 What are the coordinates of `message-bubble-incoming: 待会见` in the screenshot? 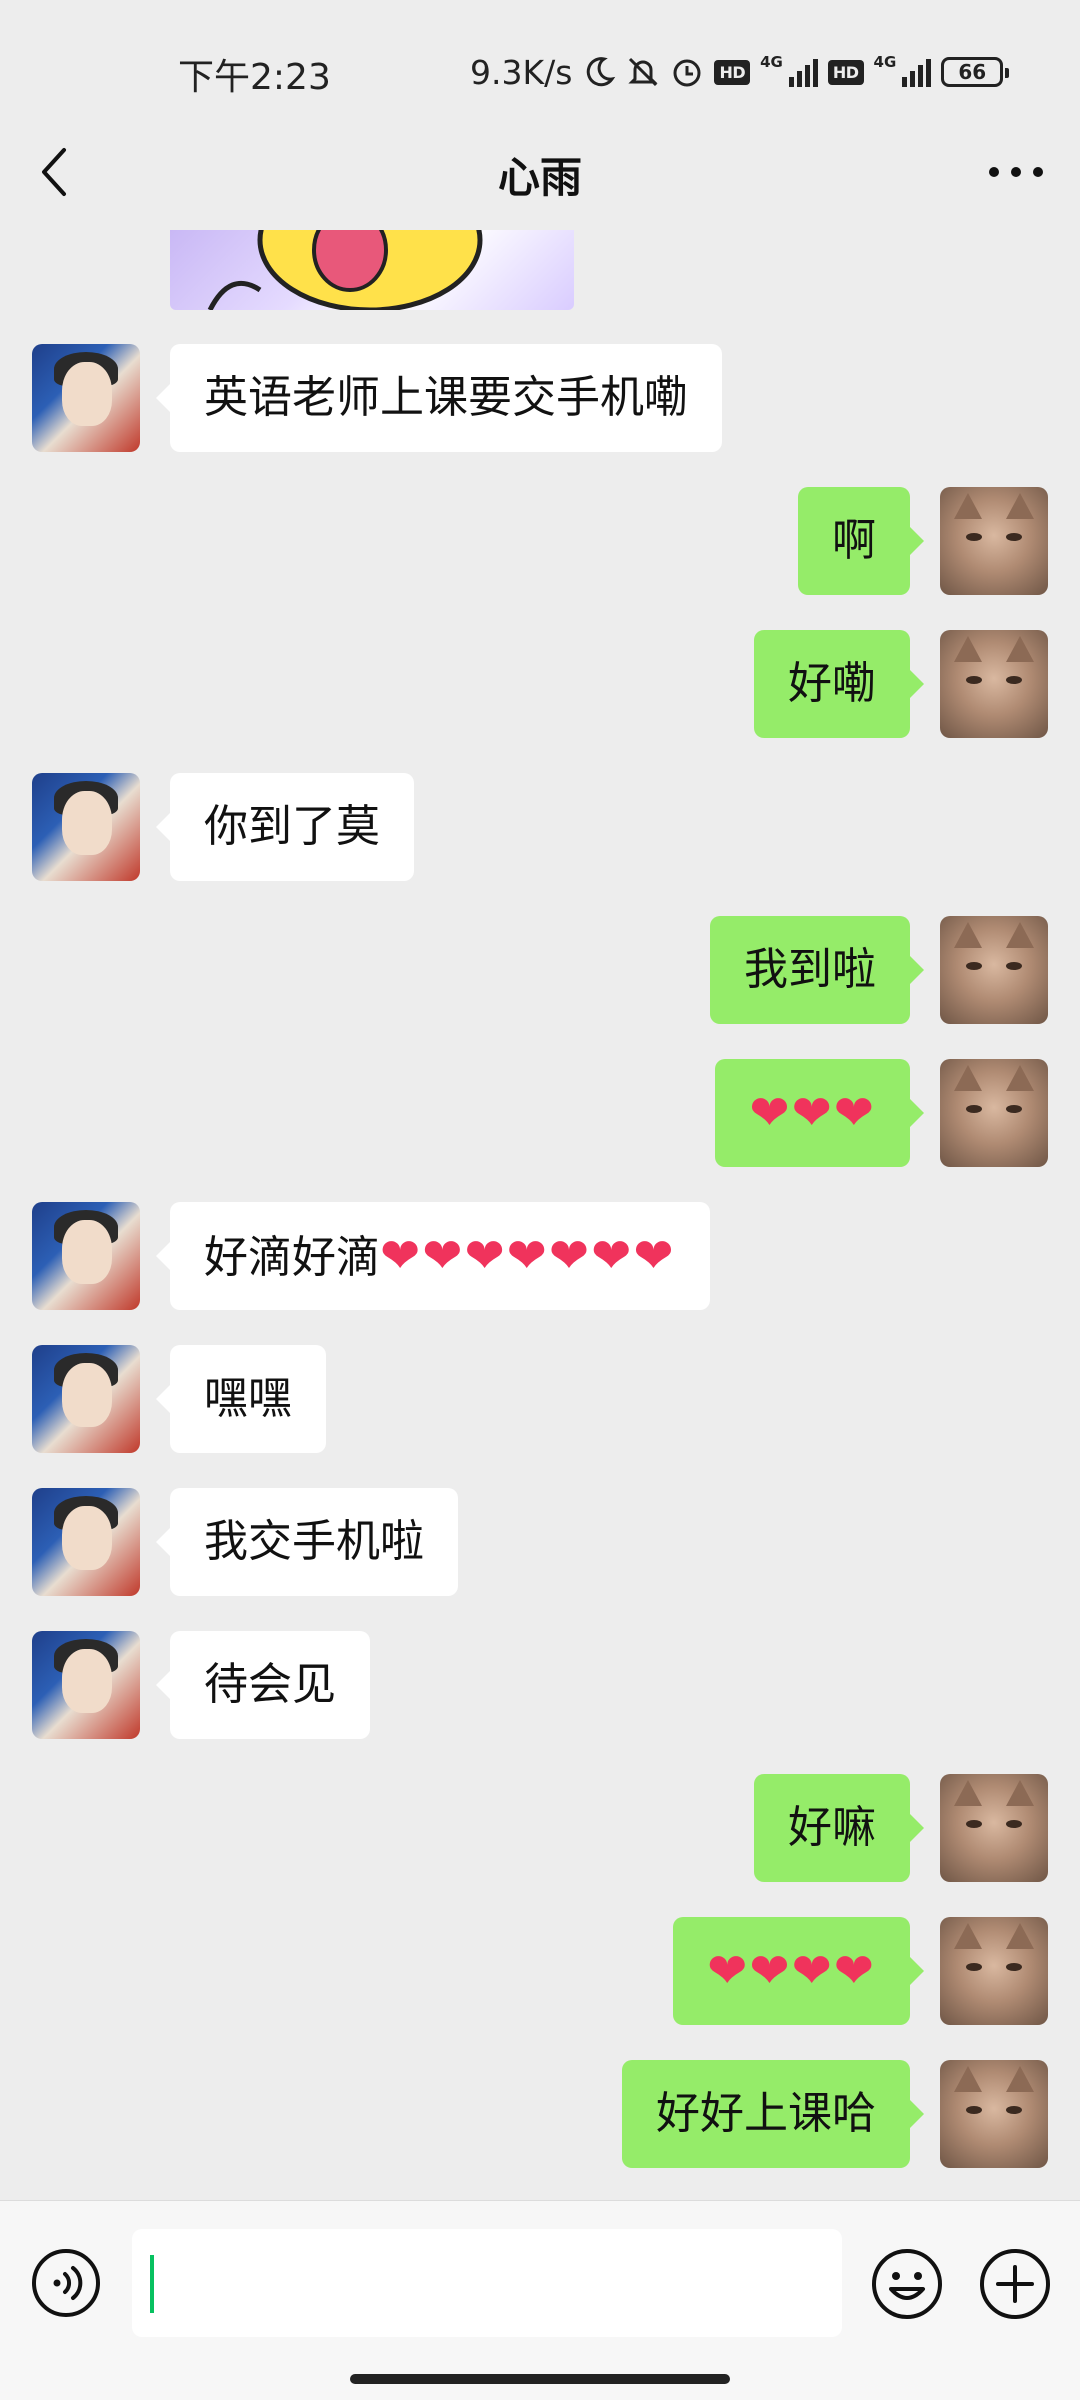 It's located at (263, 1685).